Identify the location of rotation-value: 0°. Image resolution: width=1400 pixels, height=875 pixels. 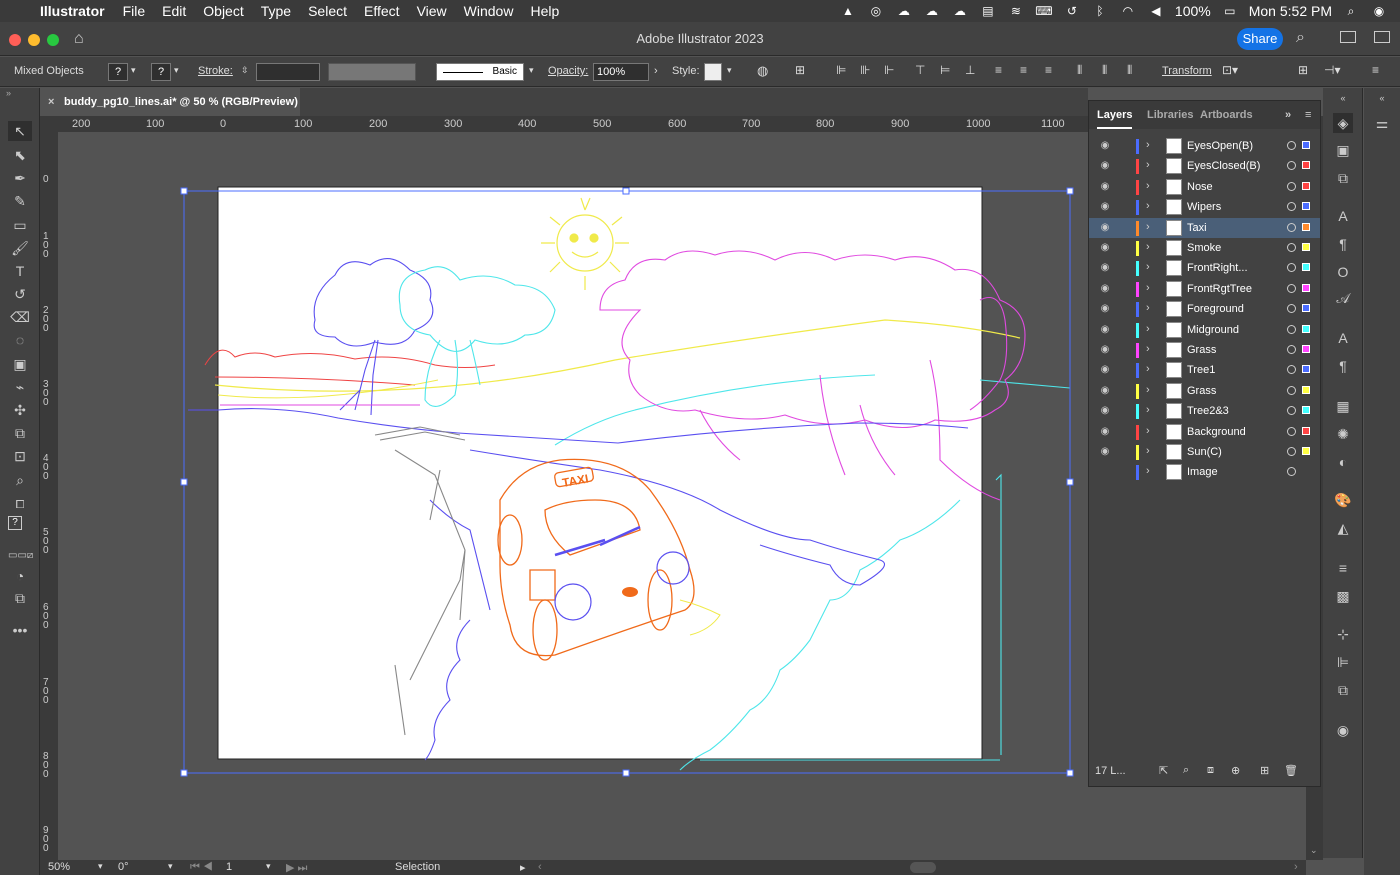
(123, 867).